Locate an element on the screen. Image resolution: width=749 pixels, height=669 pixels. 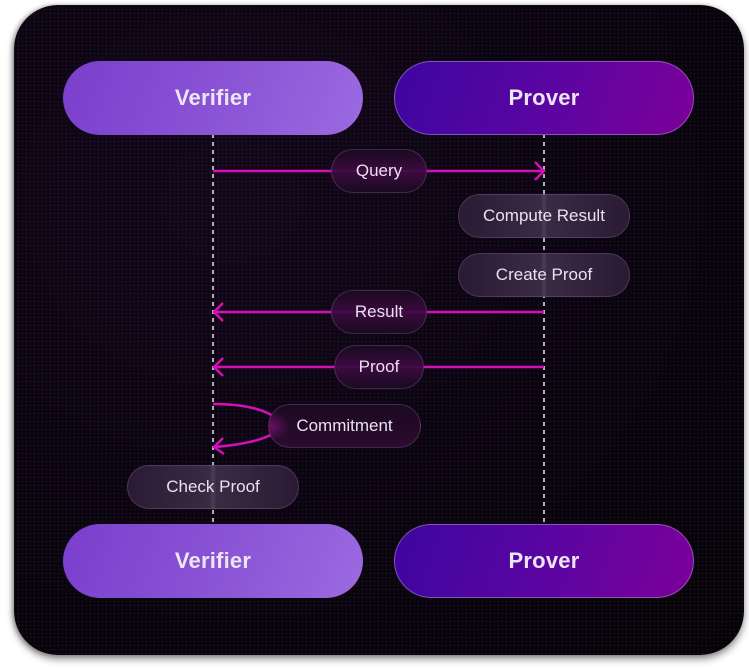
message-proof: Proof is located at coordinates (379, 367).